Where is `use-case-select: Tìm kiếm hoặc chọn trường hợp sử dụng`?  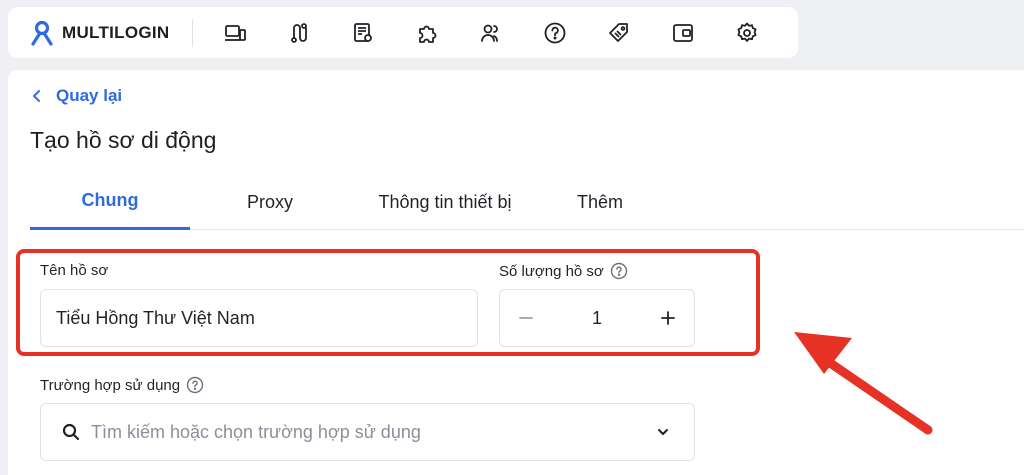 use-case-select: Tìm kiếm hoặc chọn trường hợp sử dụng is located at coordinates (367, 432).